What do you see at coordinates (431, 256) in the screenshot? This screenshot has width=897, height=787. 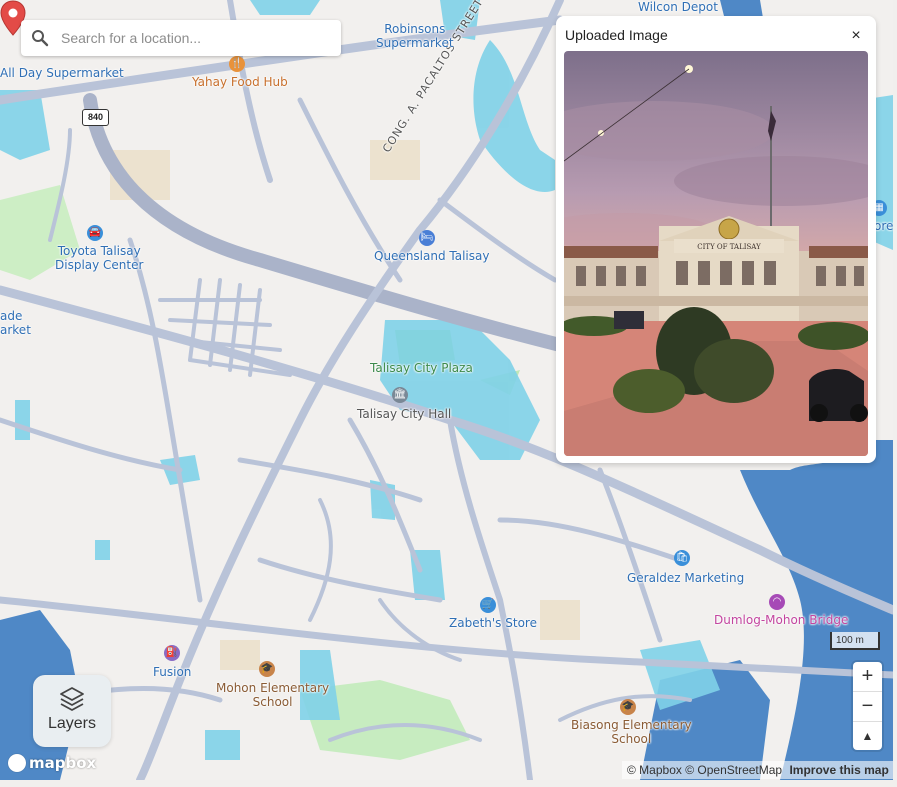 I see `place-queensland: Queensland Talisay` at bounding box center [431, 256].